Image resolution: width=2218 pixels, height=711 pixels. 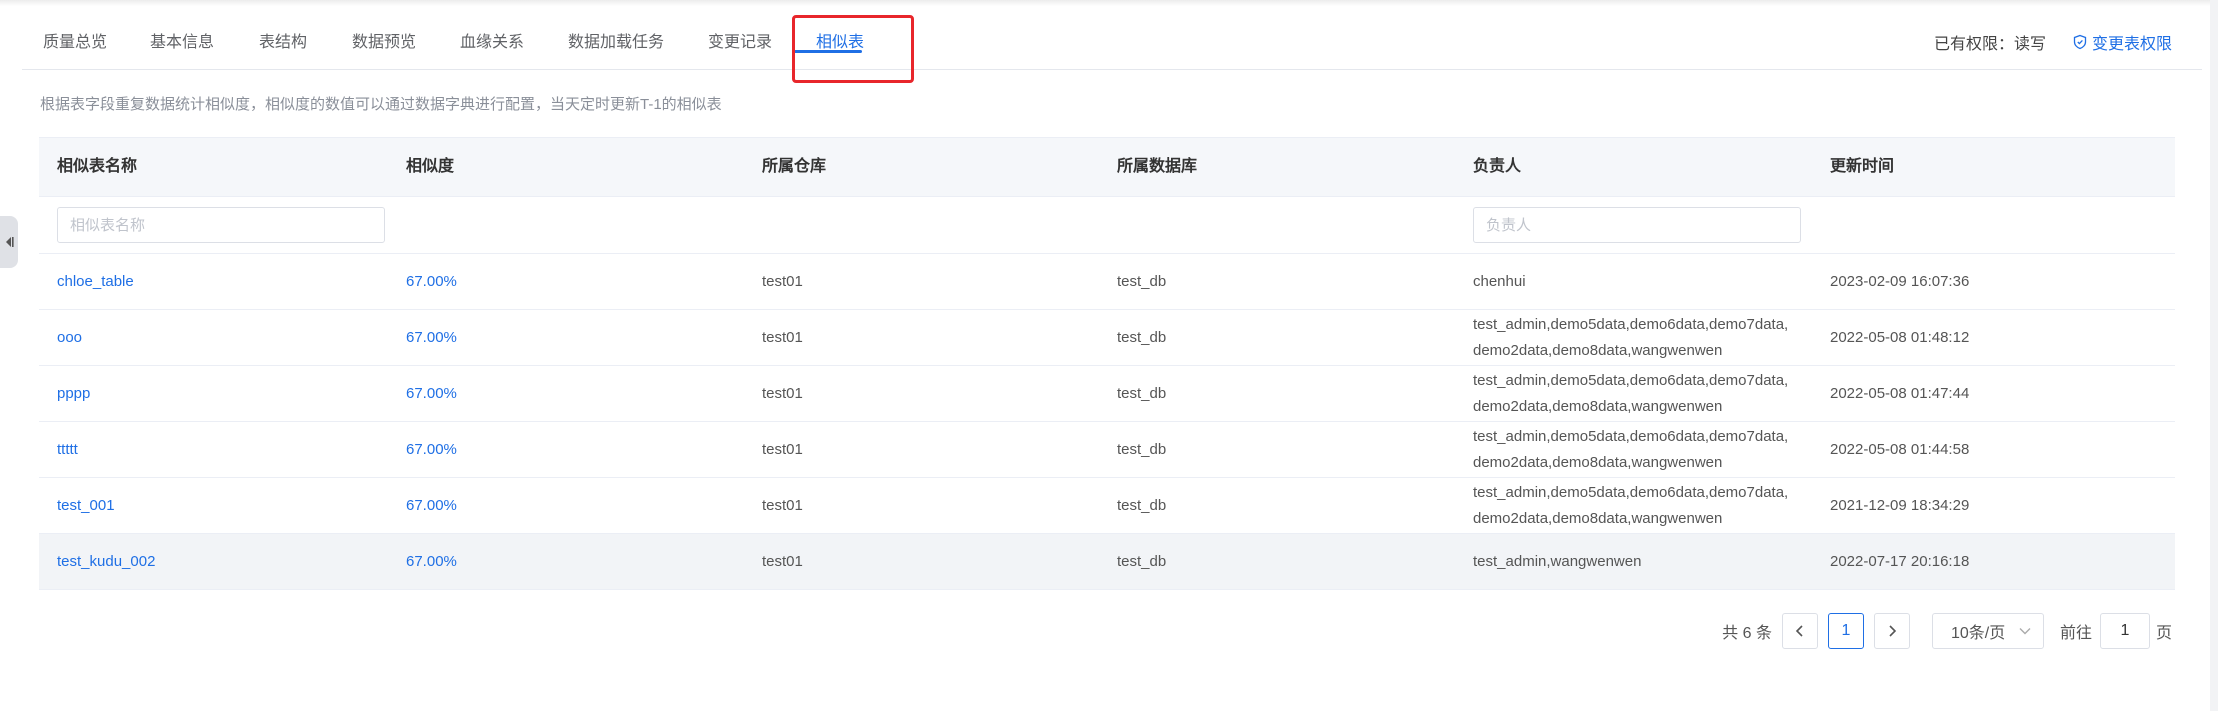 What do you see at coordinates (1747, 633) in the screenshot?
I see `pagination-total: 共 6 条` at bounding box center [1747, 633].